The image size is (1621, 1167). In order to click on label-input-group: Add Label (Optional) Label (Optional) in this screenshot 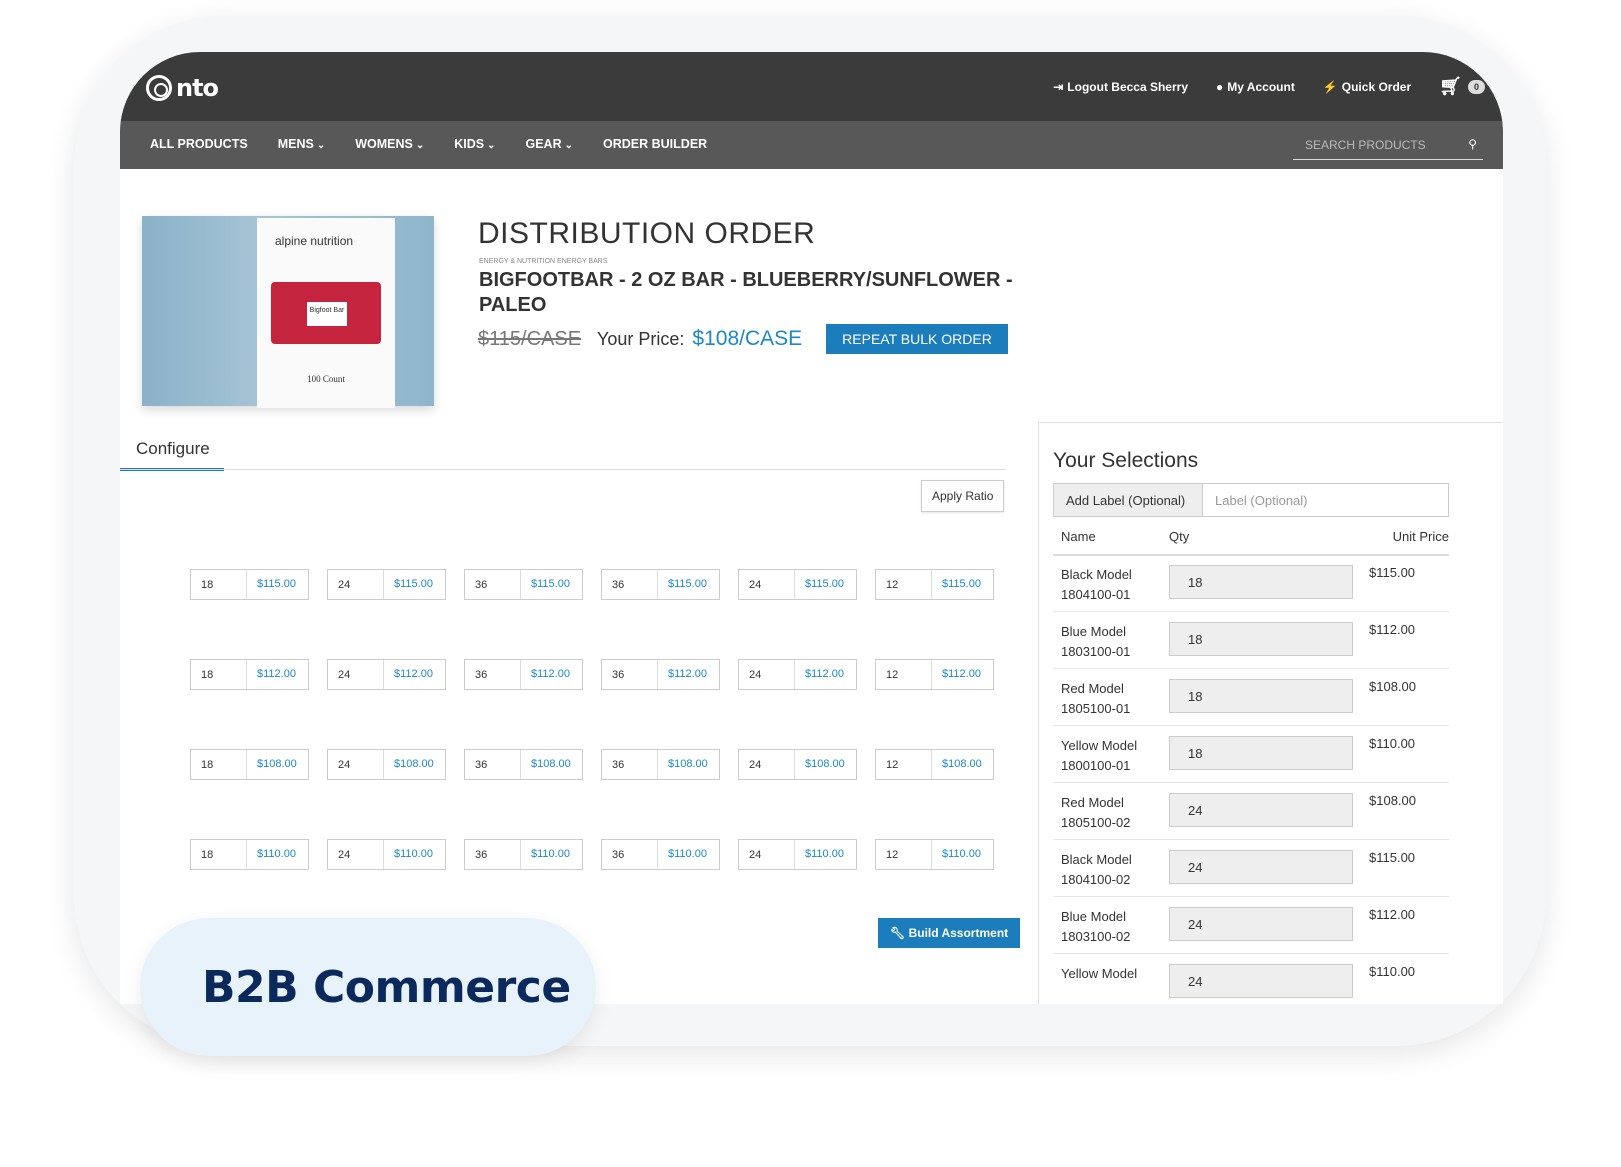, I will do `click(1251, 500)`.